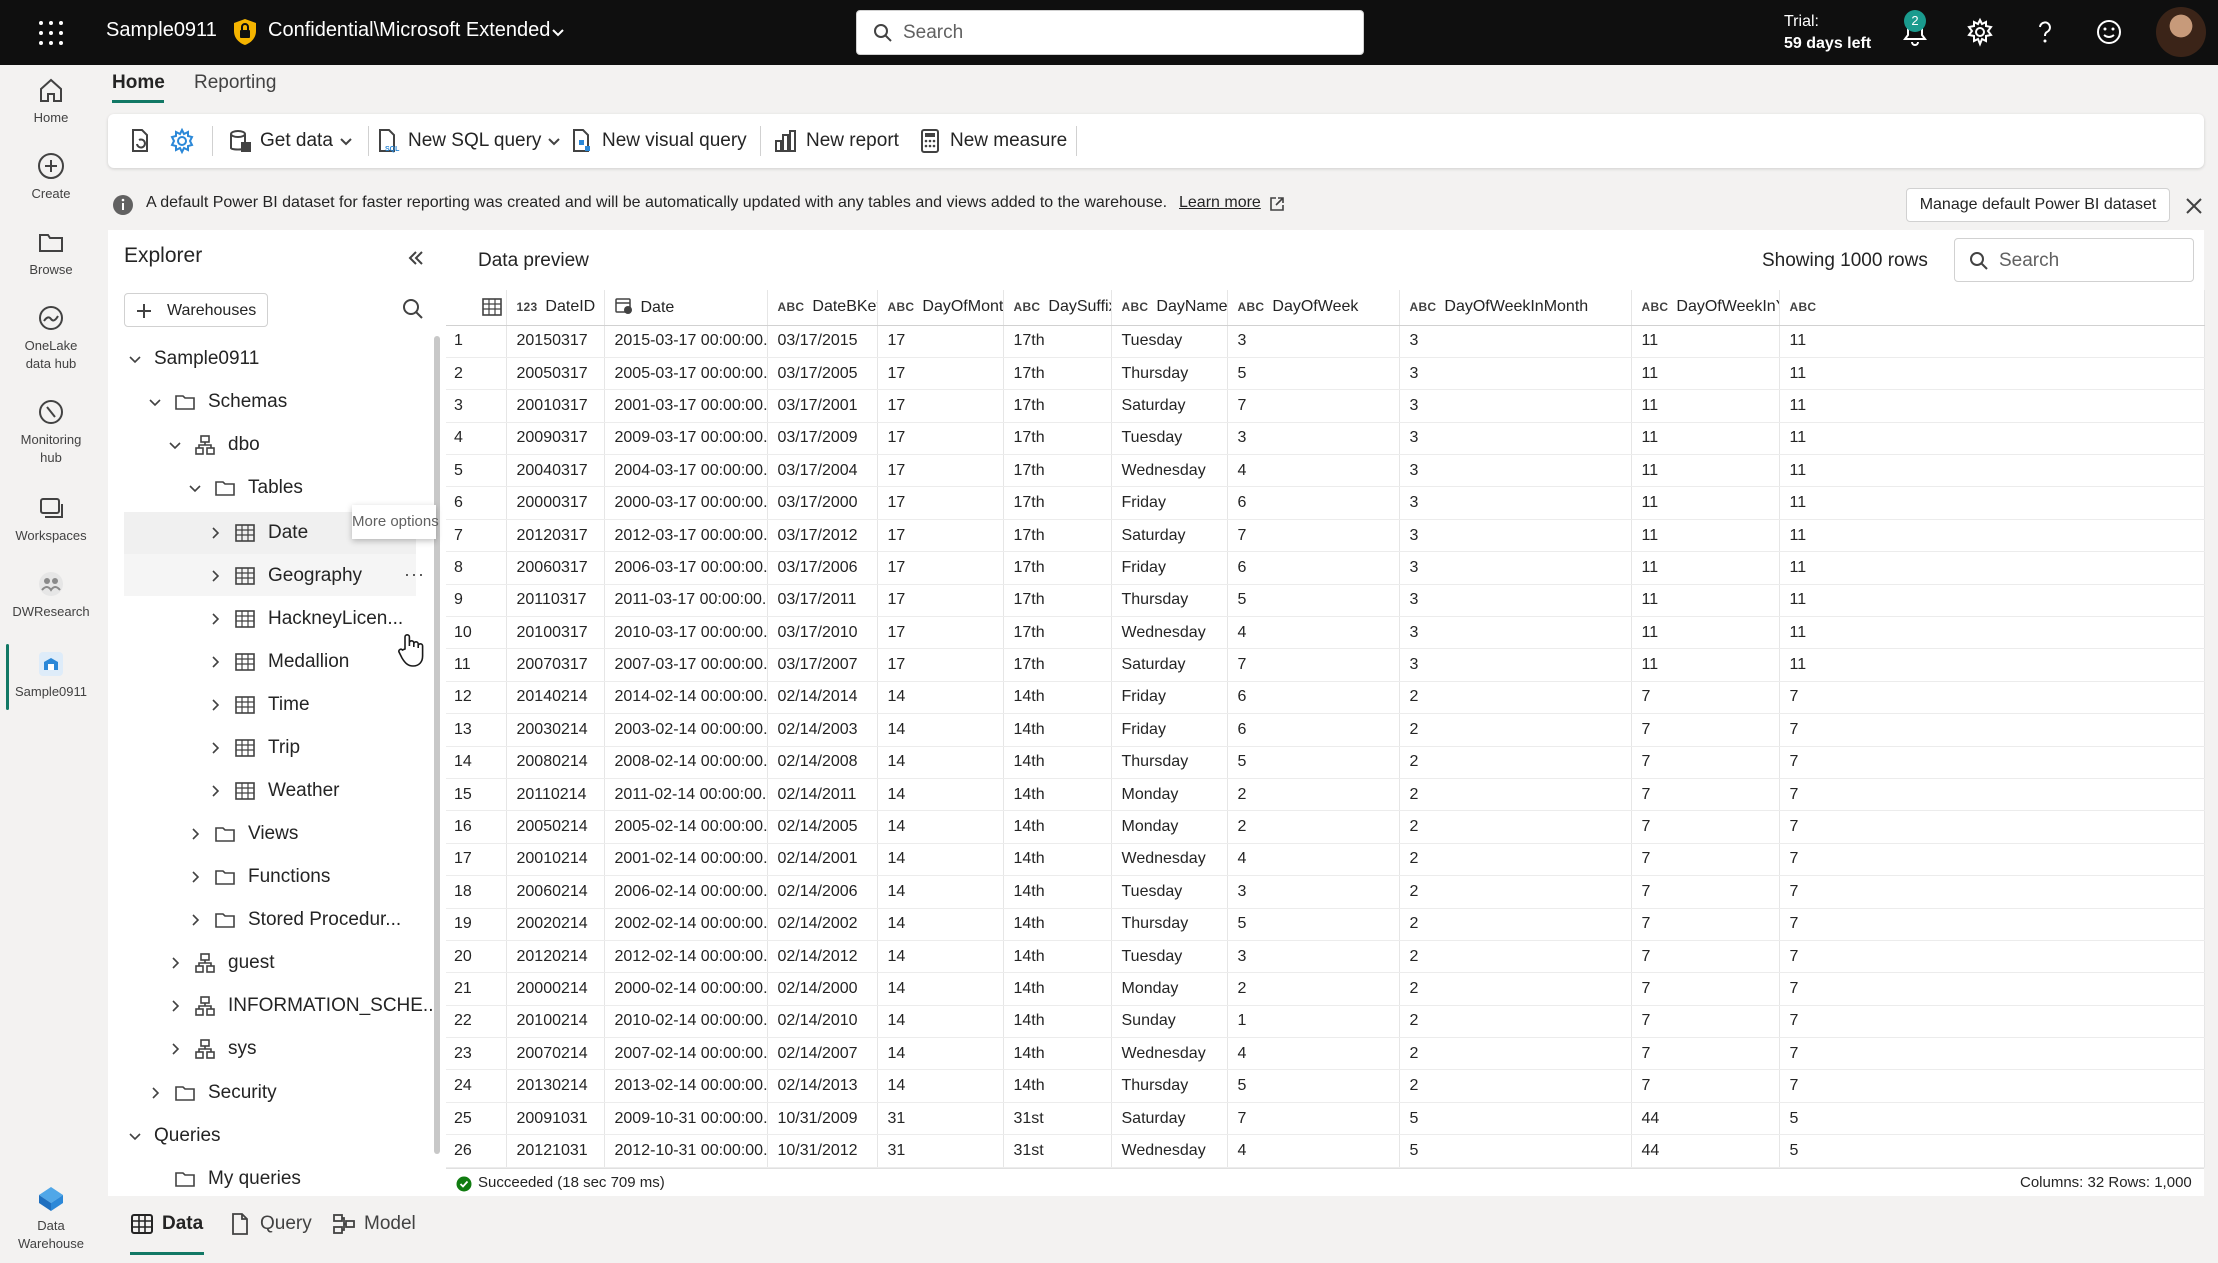  Describe the element at coordinates (686, 439) in the screenshot. I see `table-cell: 2009-03-17 00:00:00.000000` at that location.